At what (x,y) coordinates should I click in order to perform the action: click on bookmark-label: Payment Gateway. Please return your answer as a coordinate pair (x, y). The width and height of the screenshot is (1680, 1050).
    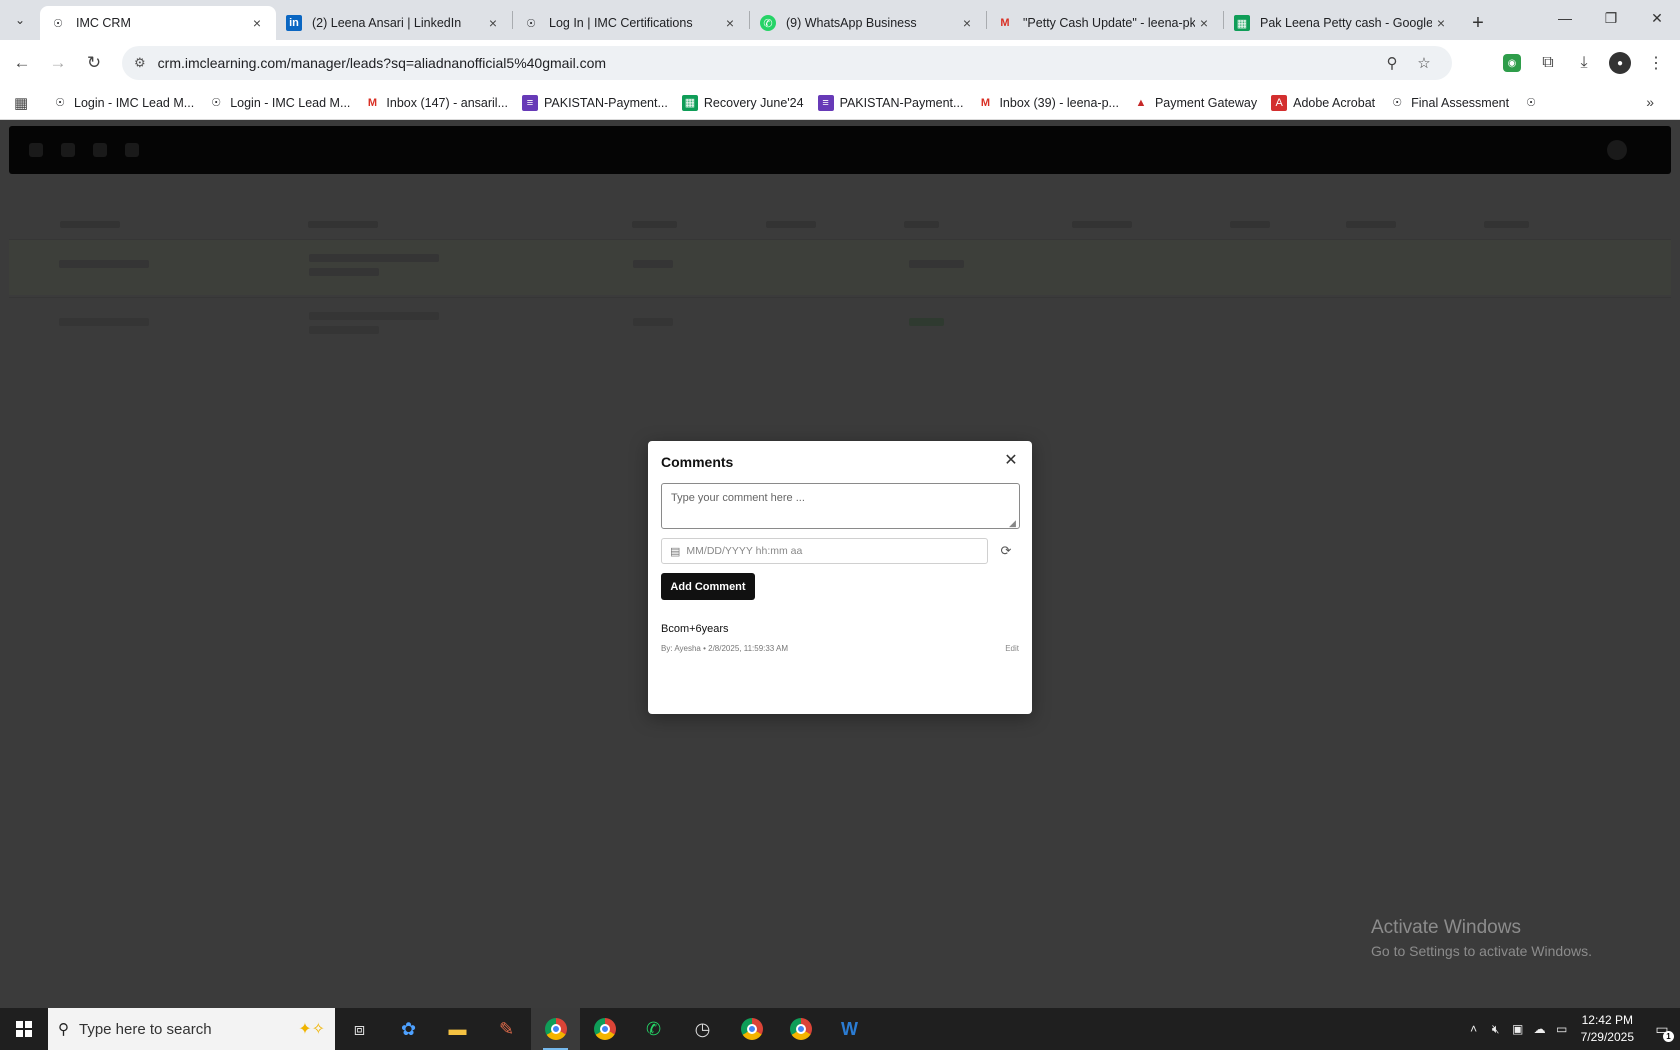
    Looking at the image, I should click on (1206, 102).